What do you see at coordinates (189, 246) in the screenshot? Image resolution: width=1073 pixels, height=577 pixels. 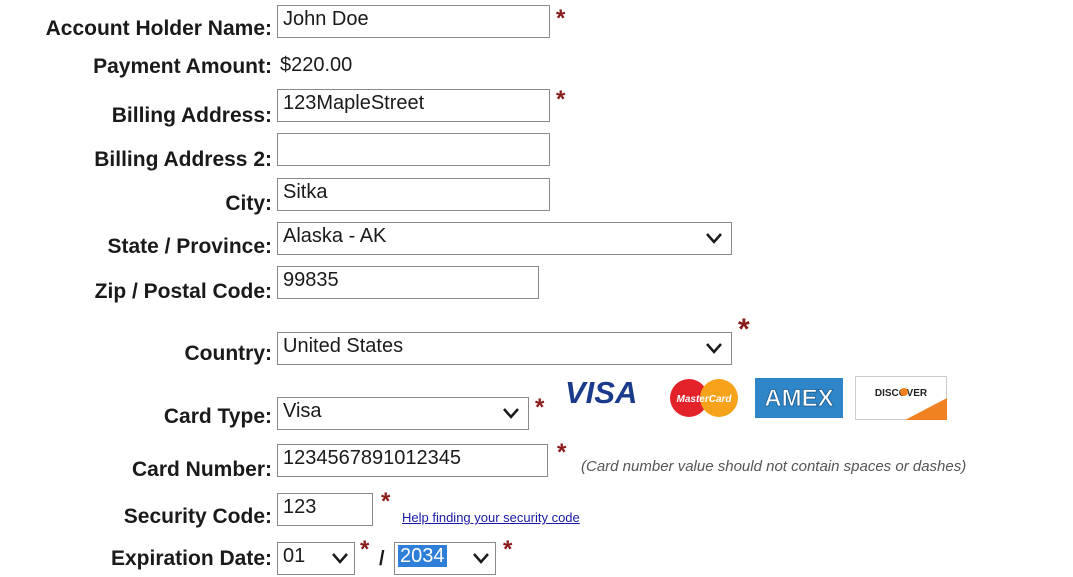 I see `state-label: State / Province:` at bounding box center [189, 246].